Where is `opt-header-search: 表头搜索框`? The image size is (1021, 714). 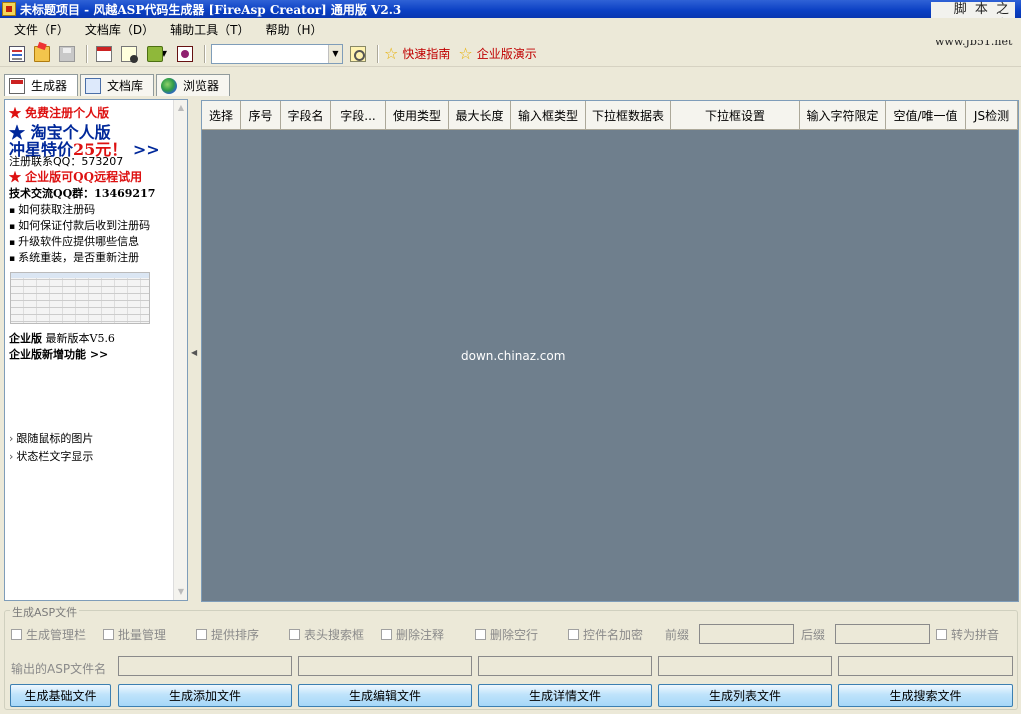
opt-header-search: 表头搜索框 is located at coordinates (326, 634).